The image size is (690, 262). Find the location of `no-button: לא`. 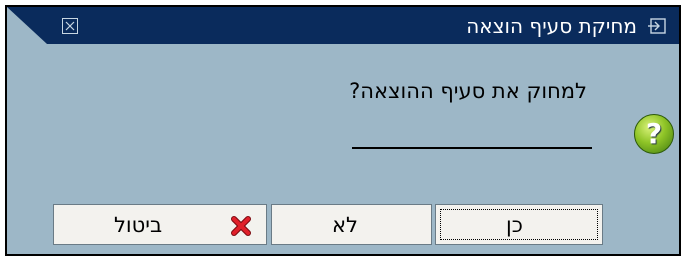

no-button: לא is located at coordinates (351, 224).